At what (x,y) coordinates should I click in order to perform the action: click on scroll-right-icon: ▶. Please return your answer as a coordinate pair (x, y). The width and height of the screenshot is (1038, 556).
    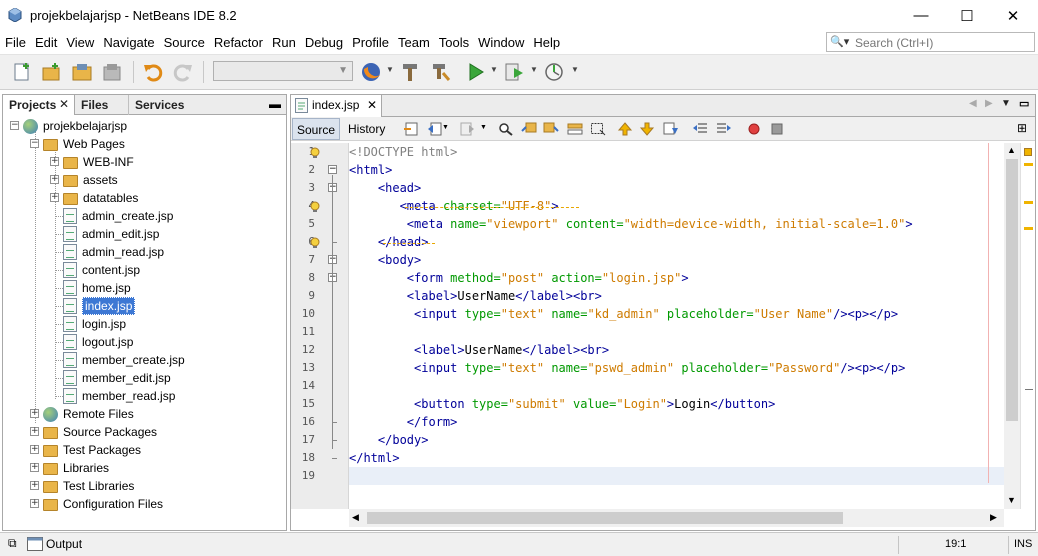
    Looking at the image, I should click on (993, 517).